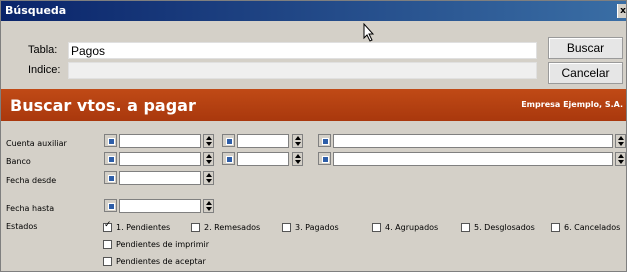 The height and width of the screenshot is (272, 627). Describe the element at coordinates (572, 104) in the screenshot. I see `company-name: Empresa Ejemplo, S.A.` at that location.